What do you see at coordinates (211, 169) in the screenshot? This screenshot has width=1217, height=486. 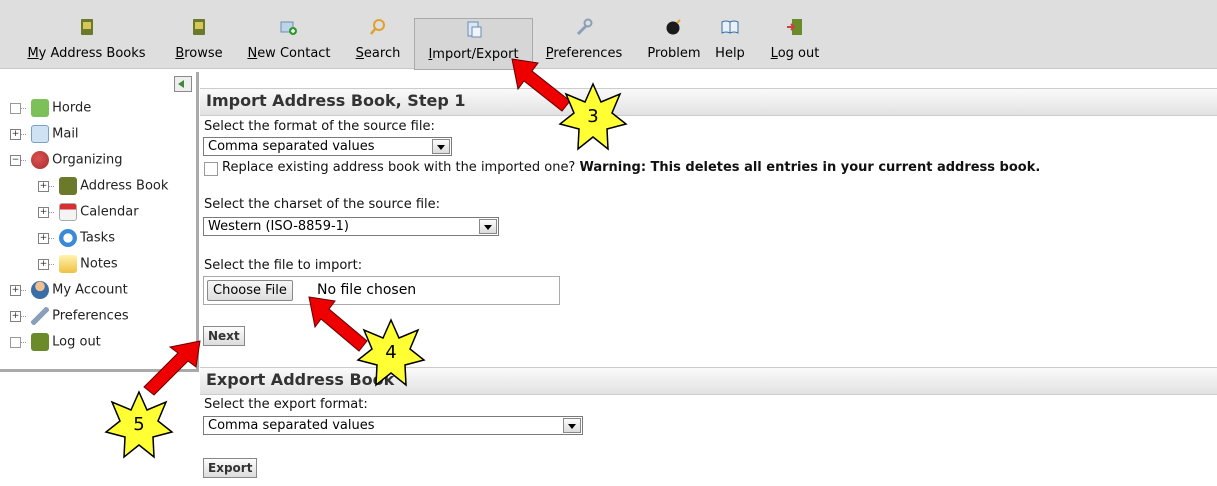 I see `replace-checkbox` at bounding box center [211, 169].